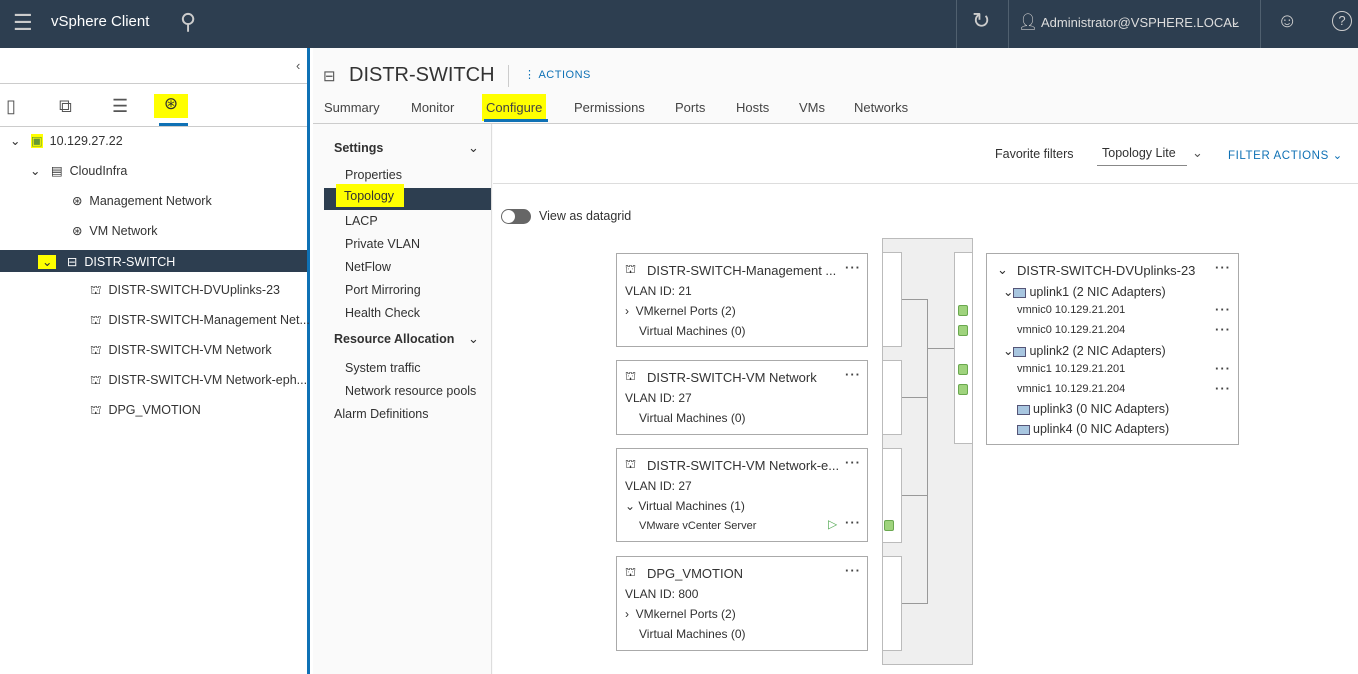 This screenshot has width=1358, height=674. Describe the element at coordinates (181, 351) in the screenshot. I see `tree-portgroup: ⛫ DISTR-SWITCH-VM Network` at that location.